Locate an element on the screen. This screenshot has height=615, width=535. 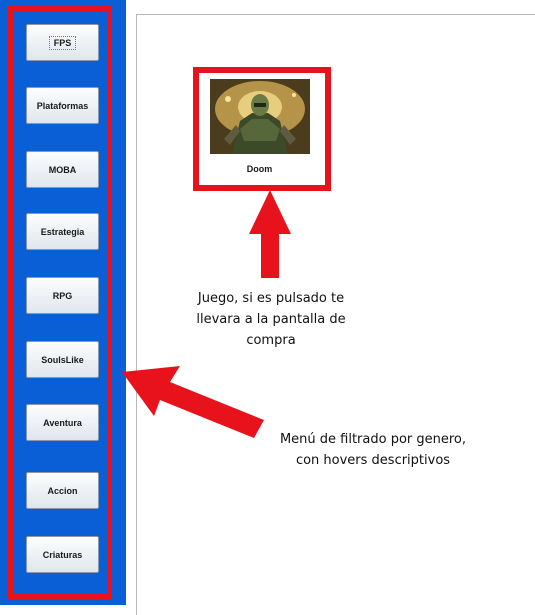
genre-button-label: Estrategia is located at coordinates (62, 231).